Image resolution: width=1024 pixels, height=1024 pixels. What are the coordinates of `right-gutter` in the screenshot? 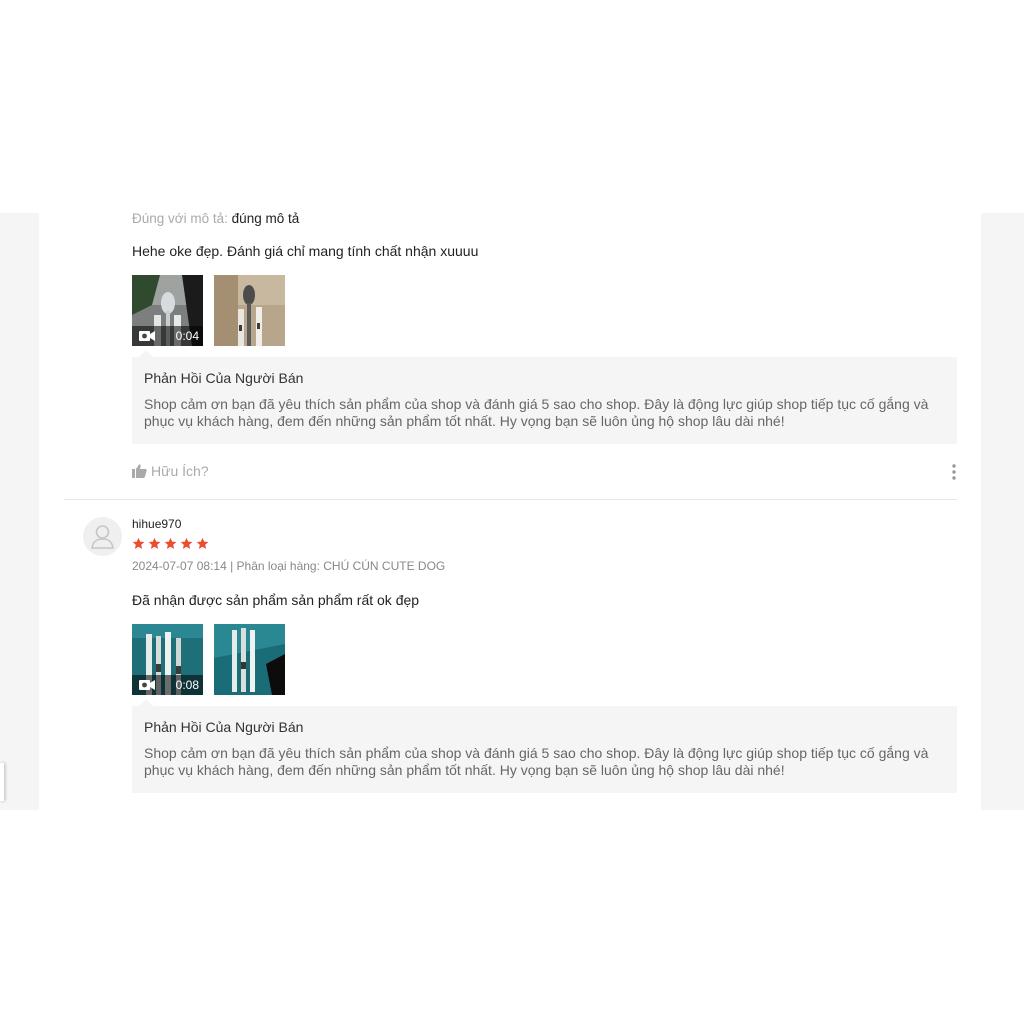 It's located at (1002, 511).